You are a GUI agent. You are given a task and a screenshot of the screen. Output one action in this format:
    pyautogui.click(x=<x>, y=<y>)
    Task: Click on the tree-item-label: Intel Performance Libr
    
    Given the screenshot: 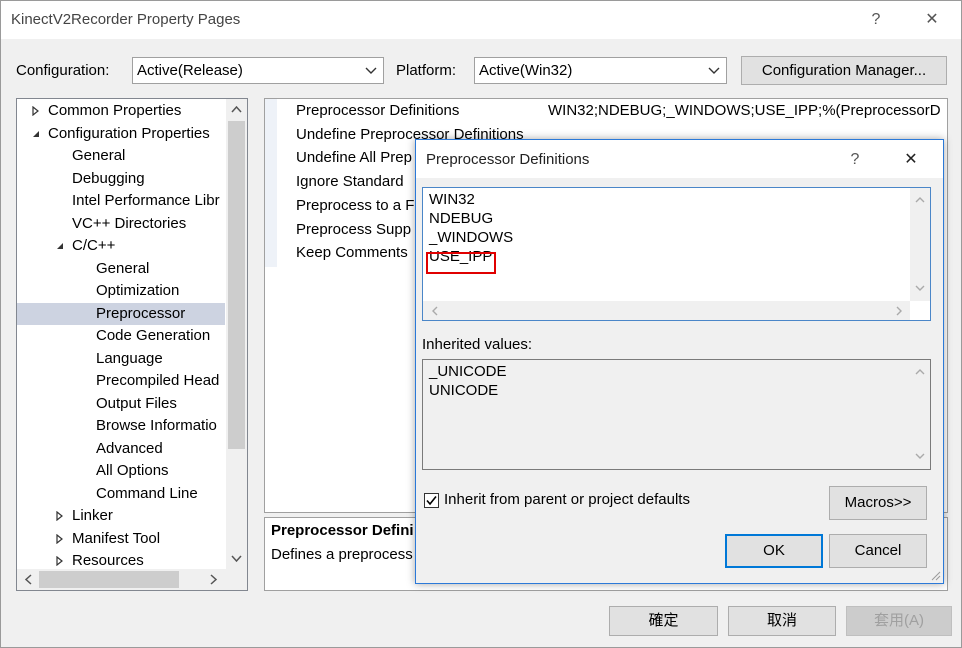 What is the action you would take?
    pyautogui.click(x=146, y=200)
    